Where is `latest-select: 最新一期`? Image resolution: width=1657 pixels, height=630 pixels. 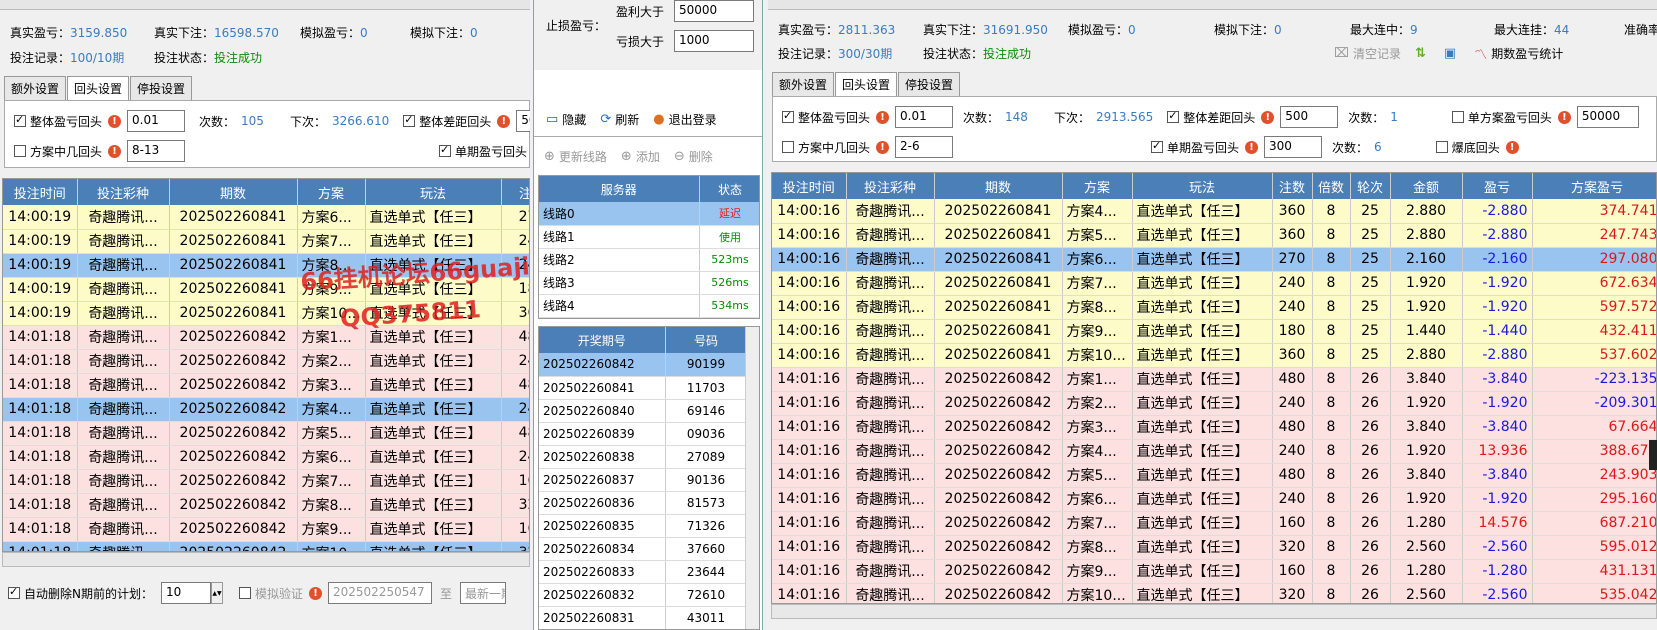 latest-select: 最新一期 is located at coordinates (483, 593).